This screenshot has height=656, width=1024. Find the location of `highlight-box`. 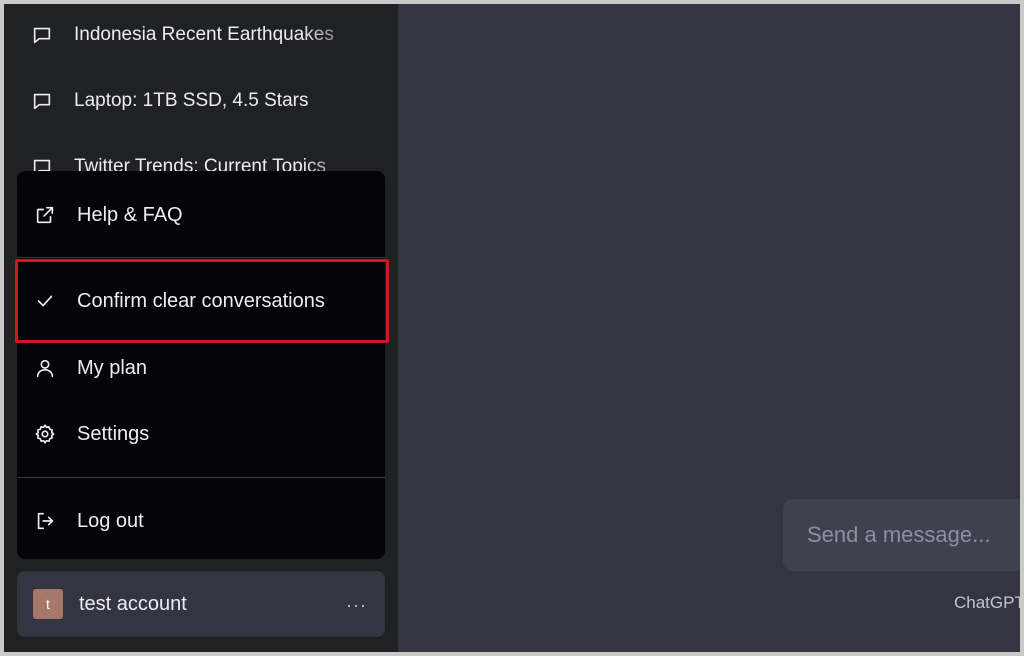

highlight-box is located at coordinates (202, 301).